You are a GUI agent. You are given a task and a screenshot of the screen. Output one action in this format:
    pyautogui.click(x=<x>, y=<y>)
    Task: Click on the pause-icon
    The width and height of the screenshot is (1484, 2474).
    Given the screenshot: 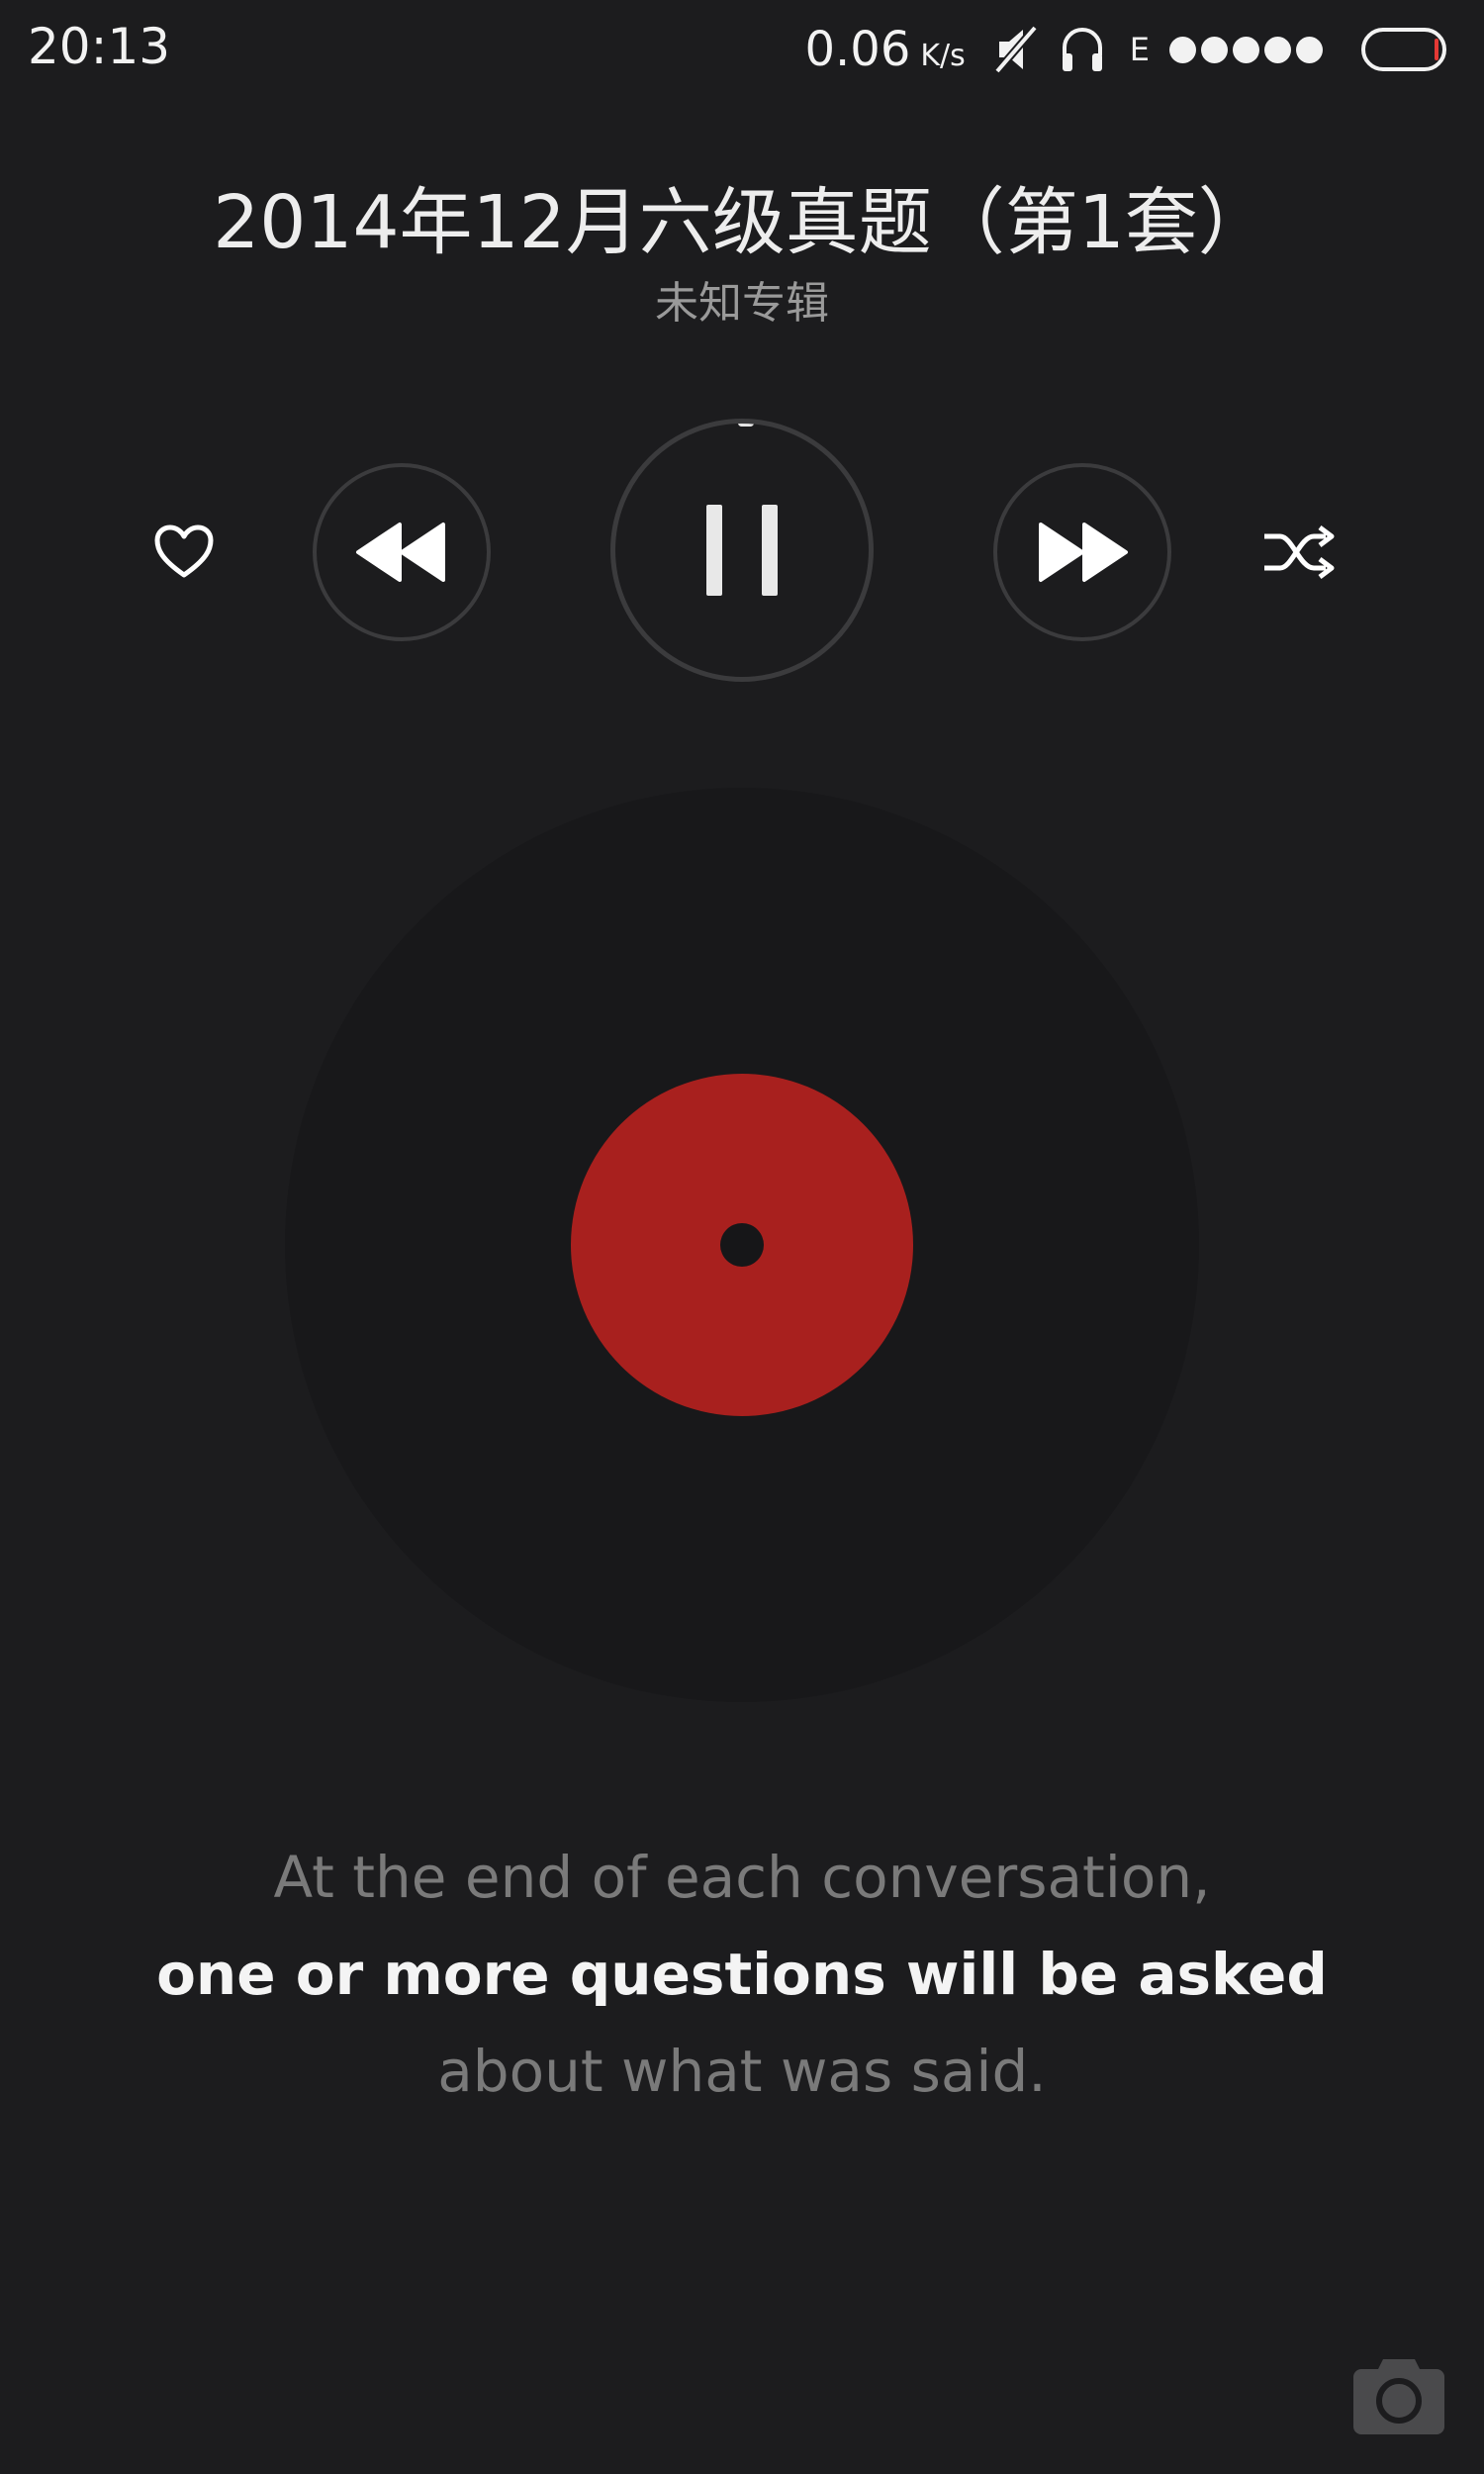 What is the action you would take?
    pyautogui.click(x=742, y=550)
    